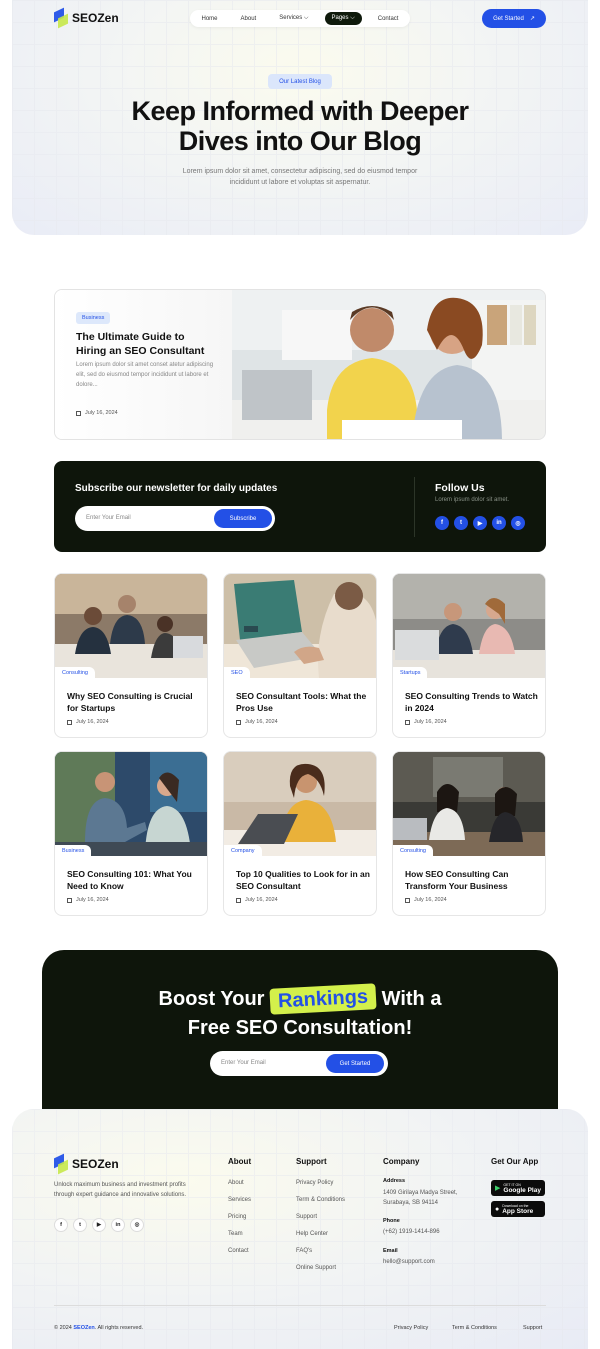 The width and height of the screenshot is (600, 1349). Describe the element at coordinates (238, 1251) in the screenshot. I see `footer-link-contact: Contact` at that location.